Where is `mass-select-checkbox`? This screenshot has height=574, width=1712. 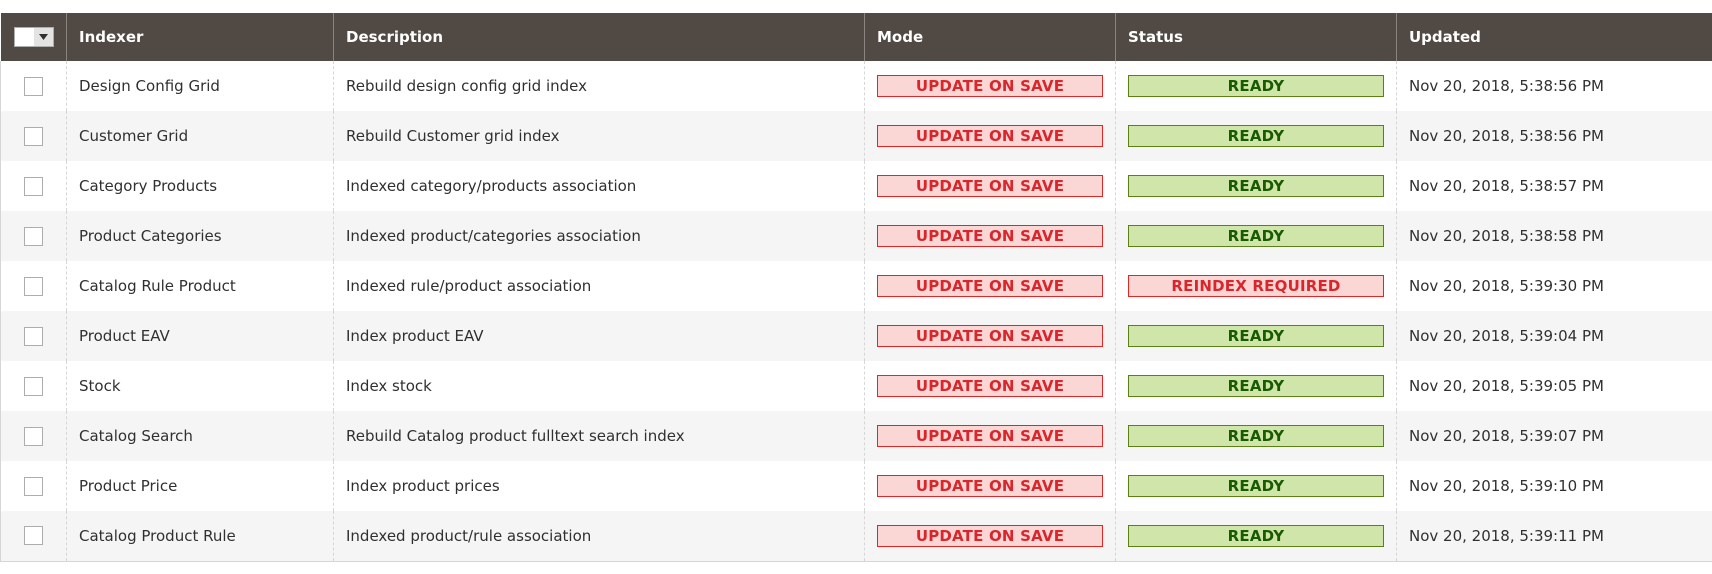
mass-select-checkbox is located at coordinates (24, 37).